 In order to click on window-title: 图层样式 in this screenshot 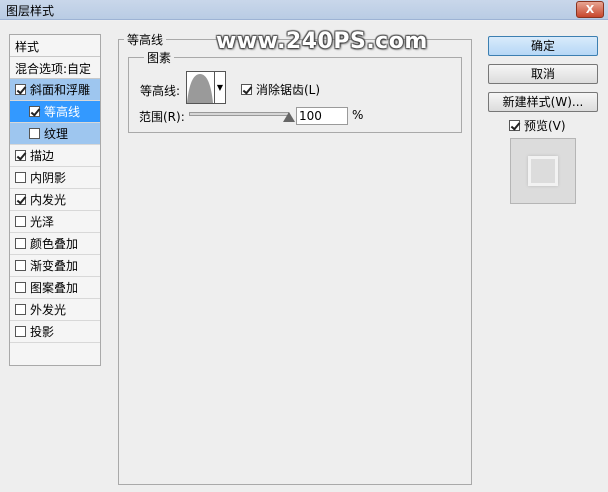, I will do `click(30, 11)`.